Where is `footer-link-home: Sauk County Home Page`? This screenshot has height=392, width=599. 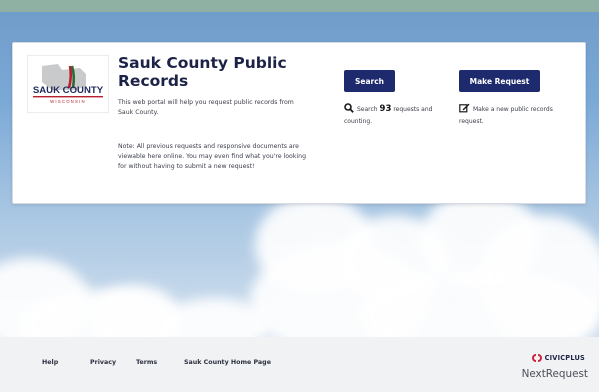
footer-link-home: Sauk County Home Page is located at coordinates (227, 362).